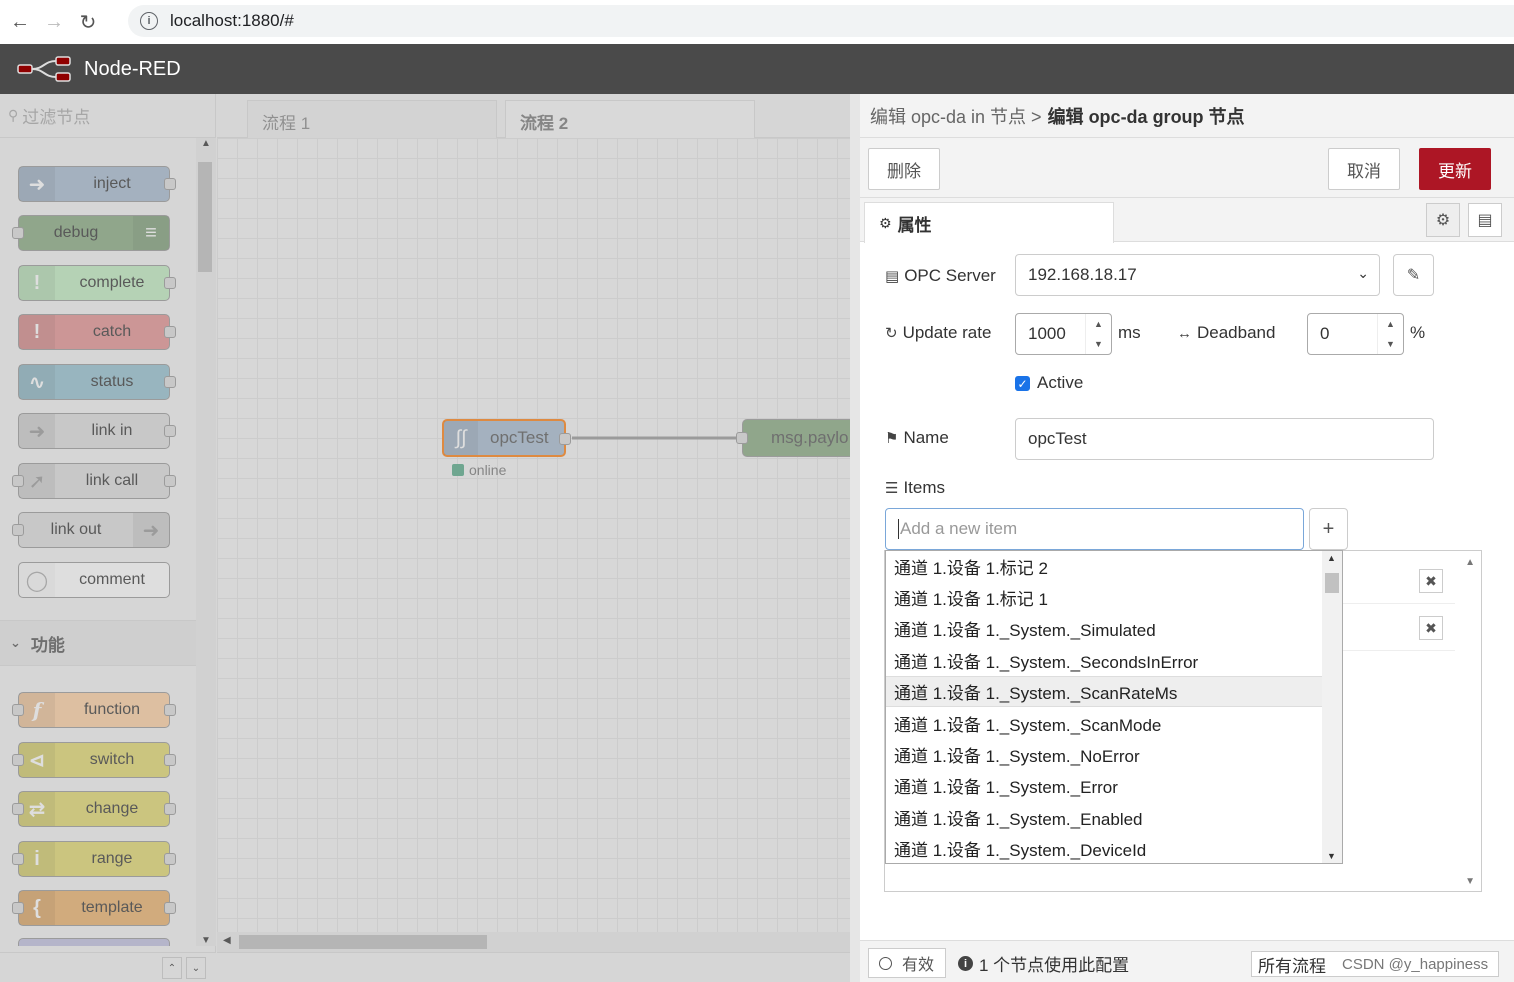 The height and width of the screenshot is (982, 1514). What do you see at coordinates (1328, 529) in the screenshot?
I see `add-item-plus-icon: +` at bounding box center [1328, 529].